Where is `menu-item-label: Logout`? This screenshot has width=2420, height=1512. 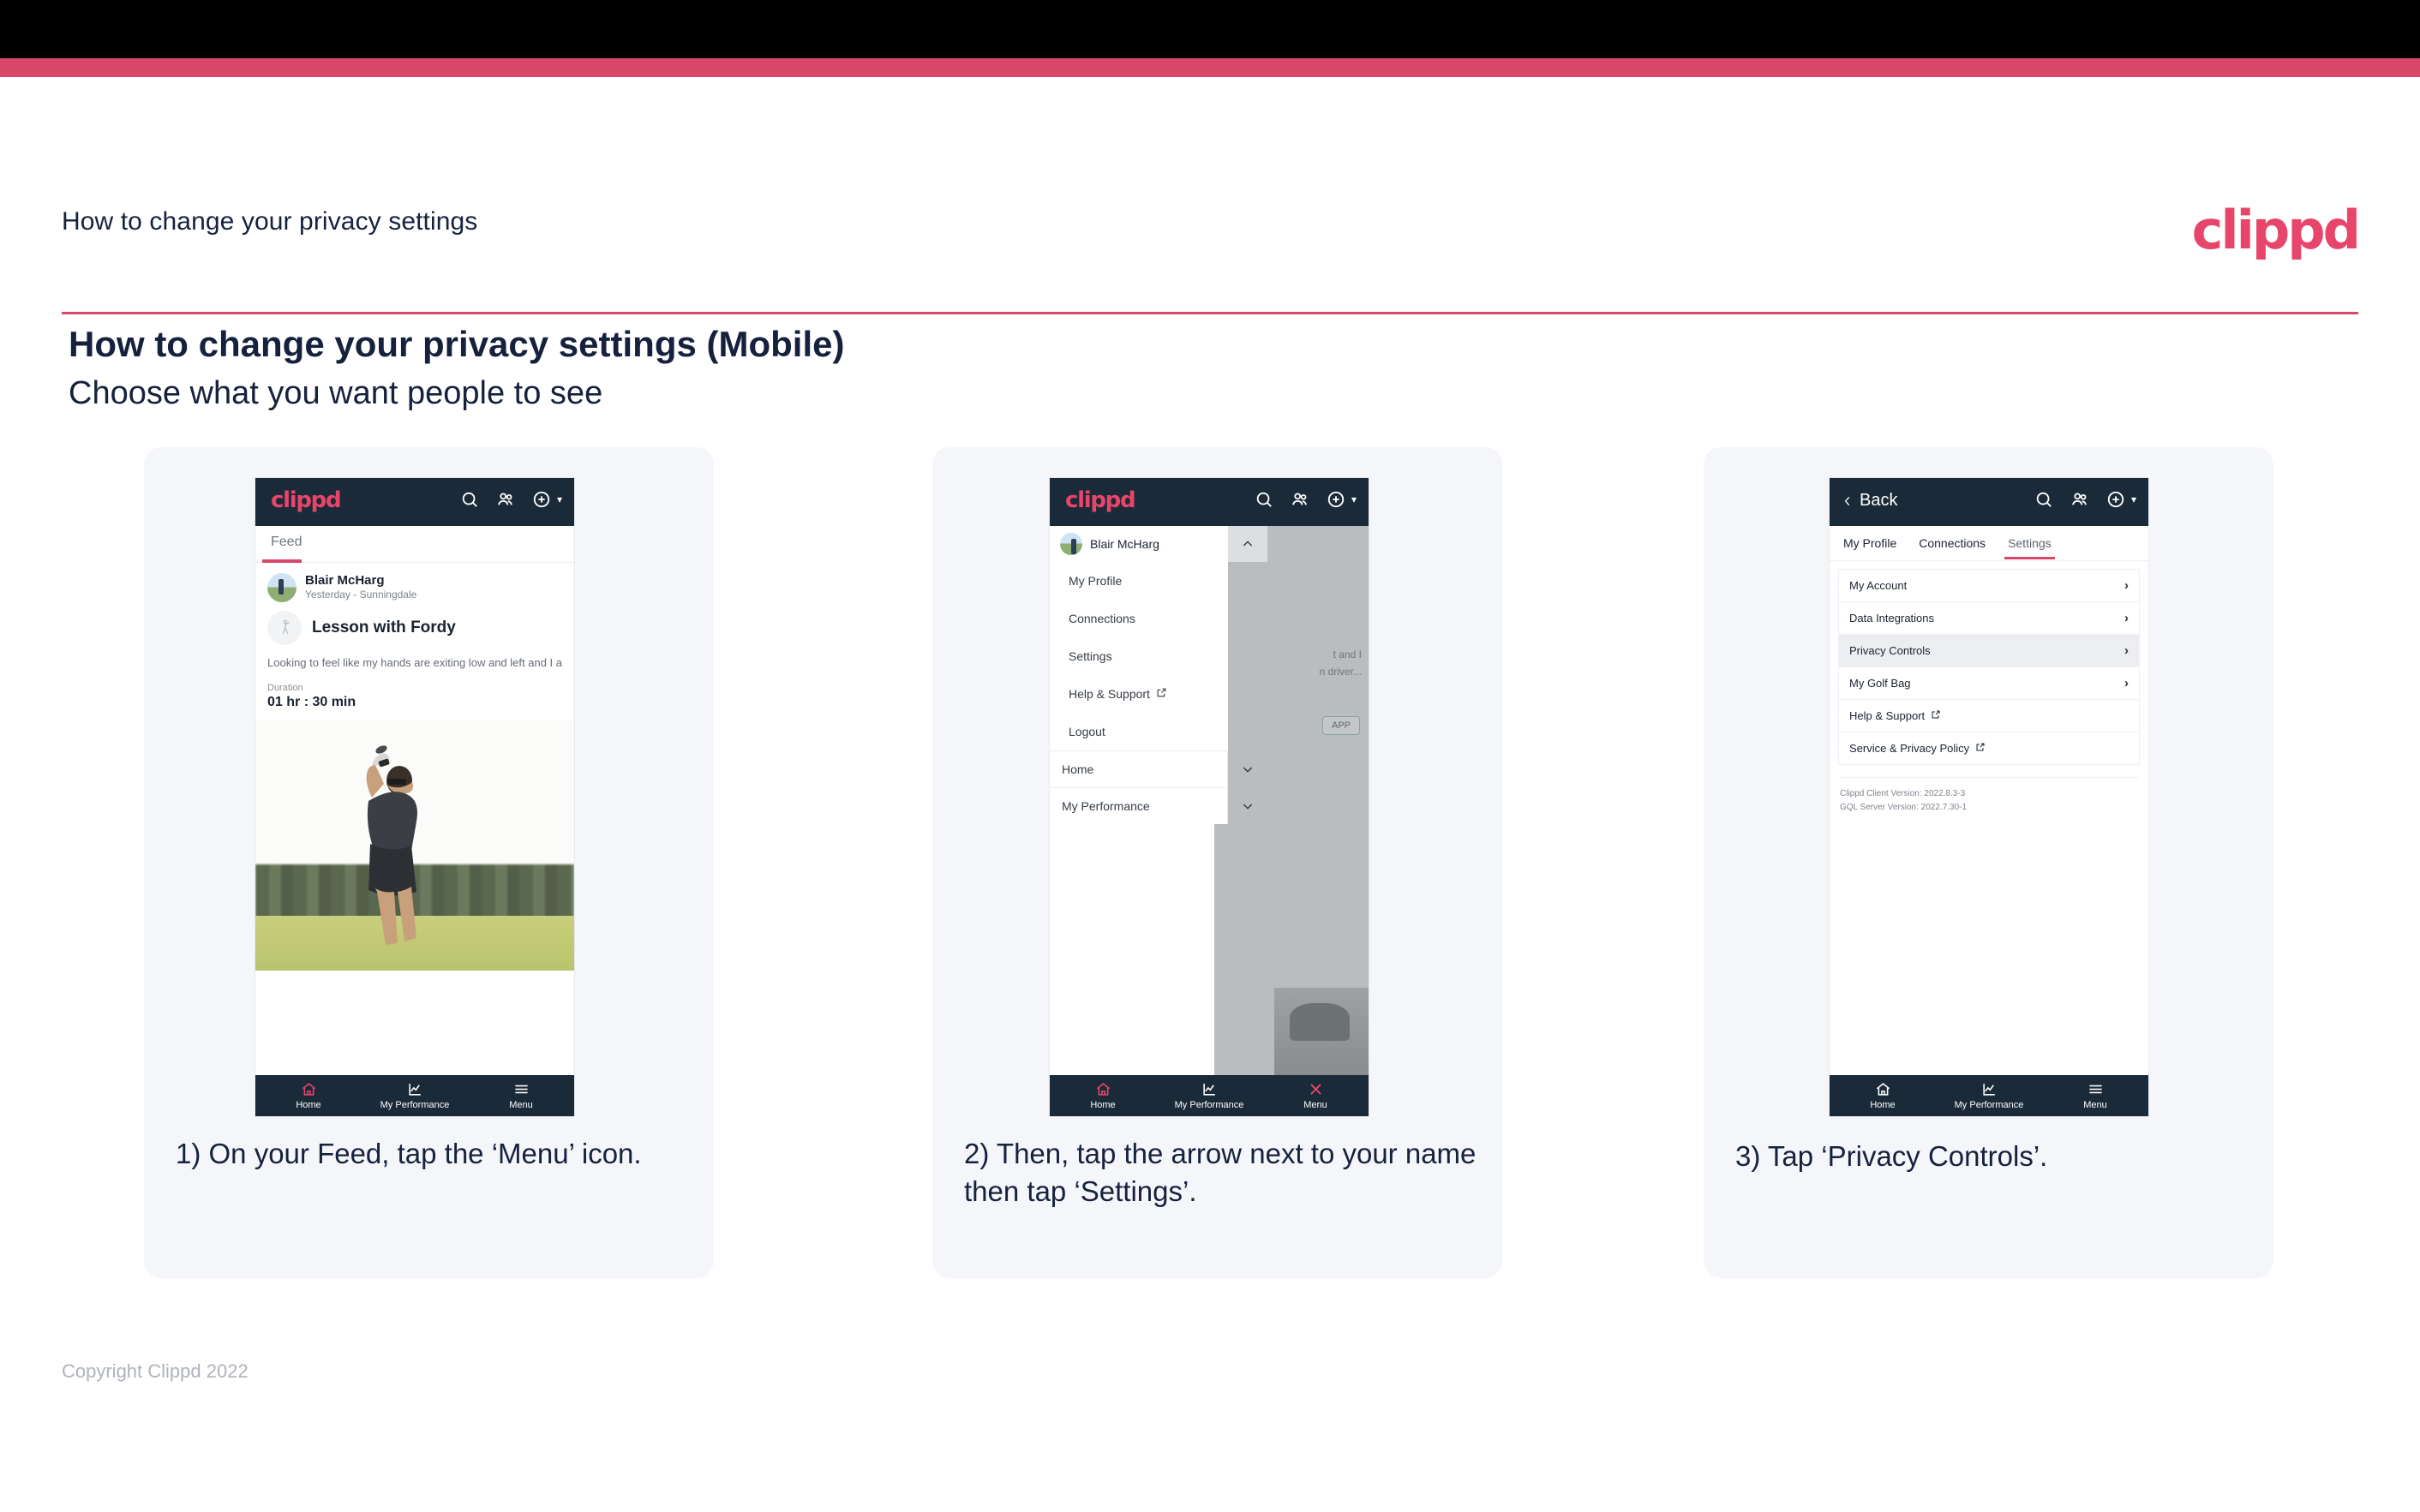
menu-item-label: Logout is located at coordinates (1087, 731).